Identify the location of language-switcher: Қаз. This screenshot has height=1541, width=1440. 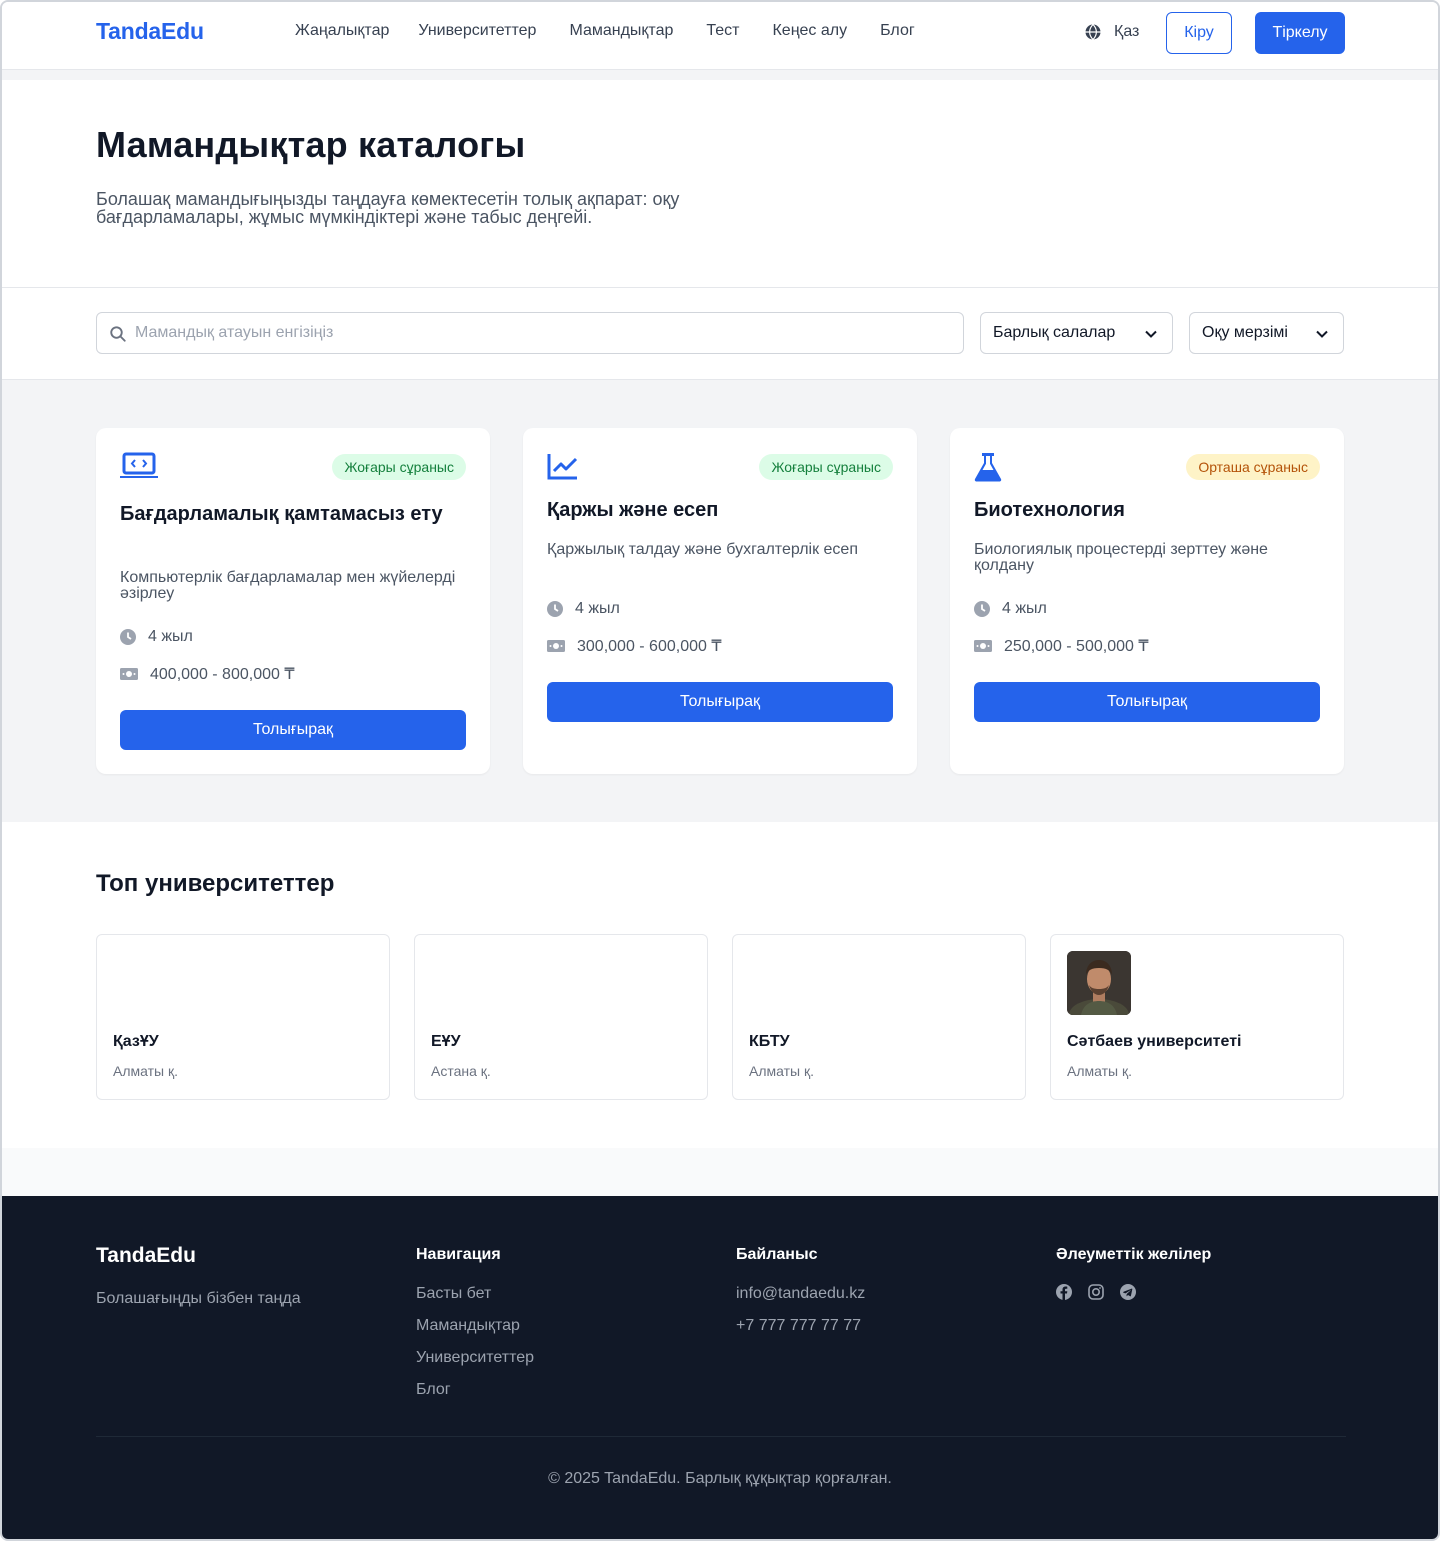
(1111, 32).